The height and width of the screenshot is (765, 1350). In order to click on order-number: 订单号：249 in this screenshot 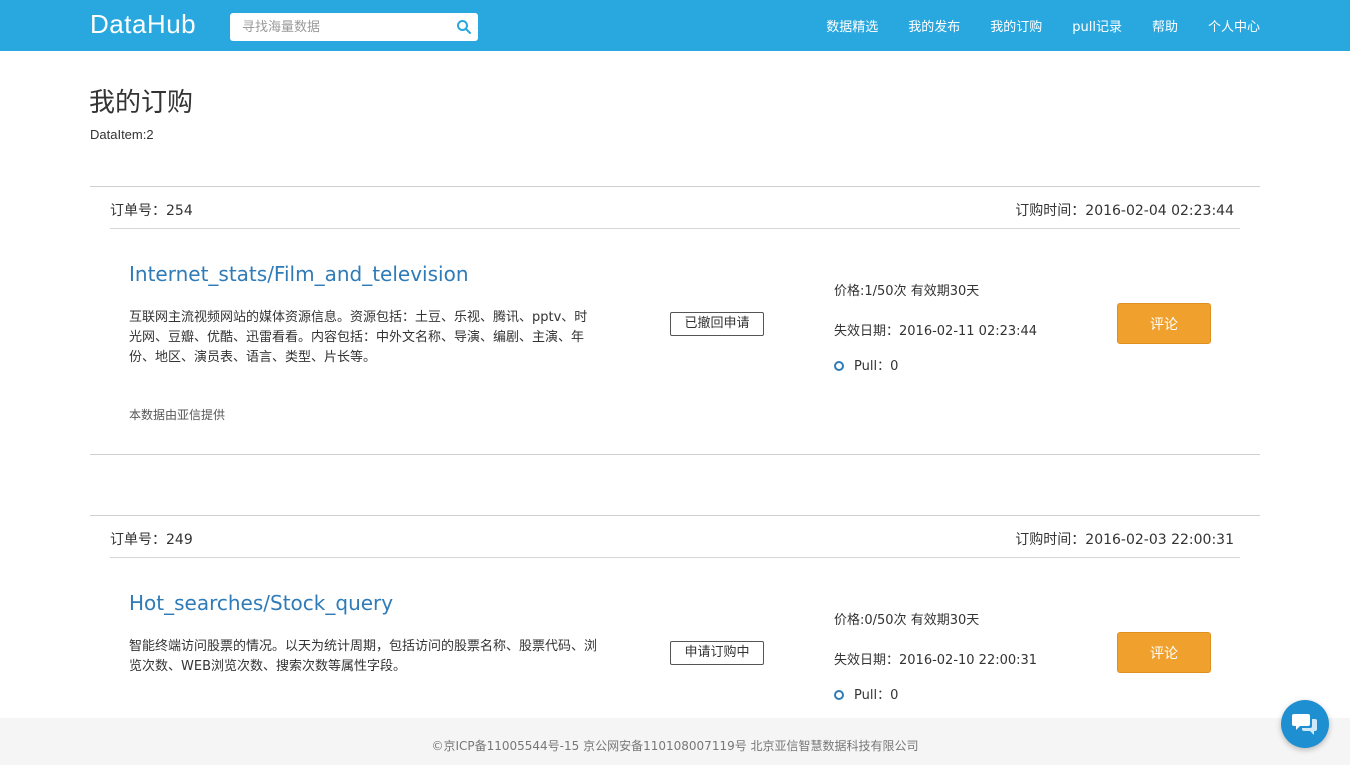, I will do `click(151, 540)`.